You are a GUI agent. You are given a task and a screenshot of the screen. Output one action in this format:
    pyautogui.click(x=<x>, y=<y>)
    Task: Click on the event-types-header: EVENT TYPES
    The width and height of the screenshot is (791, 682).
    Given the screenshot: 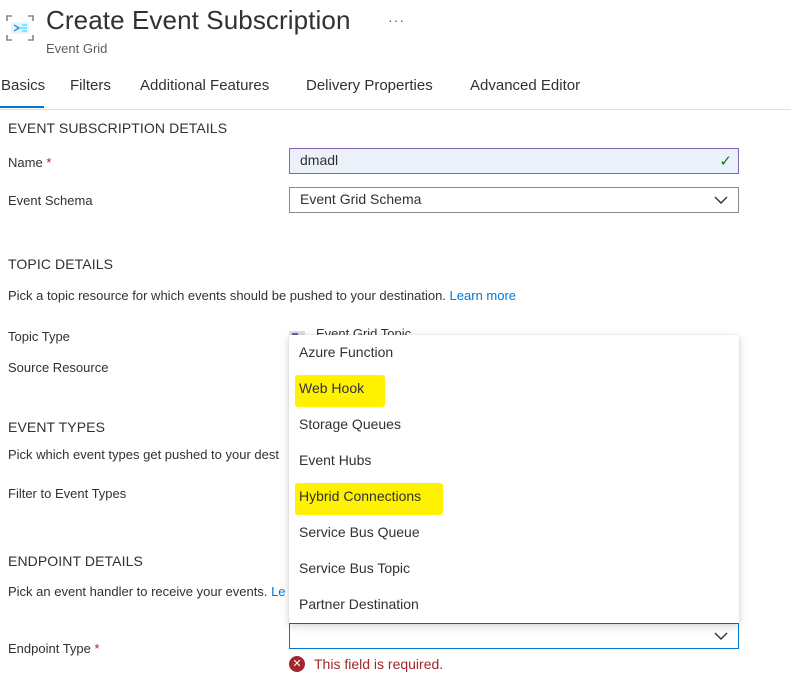 What is the action you would take?
    pyautogui.click(x=57, y=427)
    